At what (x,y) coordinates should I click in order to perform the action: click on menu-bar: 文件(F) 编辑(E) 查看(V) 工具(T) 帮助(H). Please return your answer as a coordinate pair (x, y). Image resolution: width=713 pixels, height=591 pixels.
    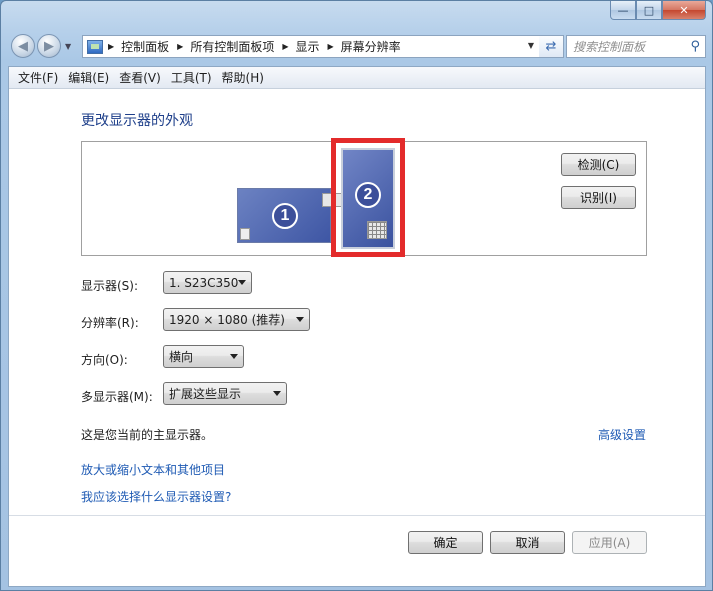
    Looking at the image, I should click on (357, 78).